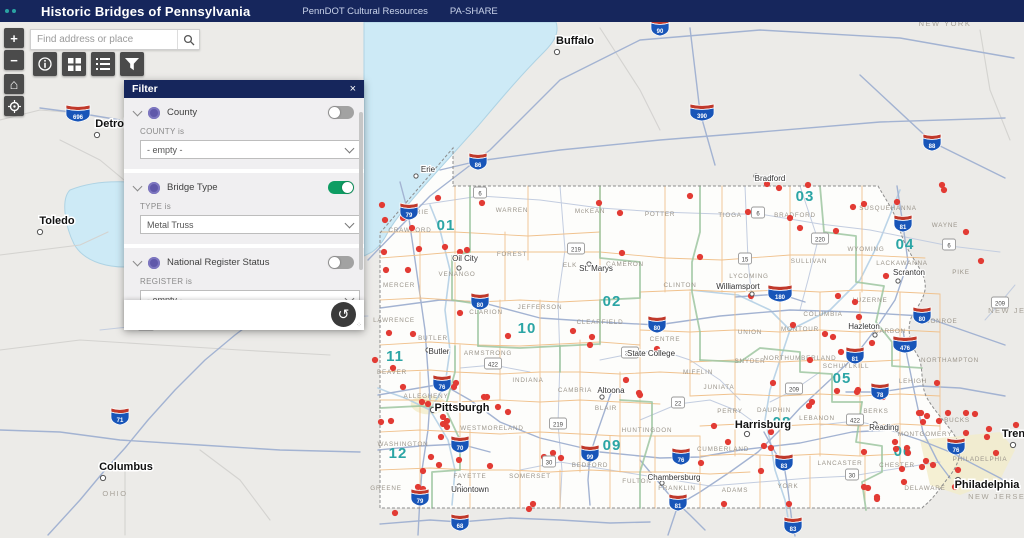 The height and width of the screenshot is (538, 1024). I want to click on panel-resize-handle: ⁘, so click(359, 325).